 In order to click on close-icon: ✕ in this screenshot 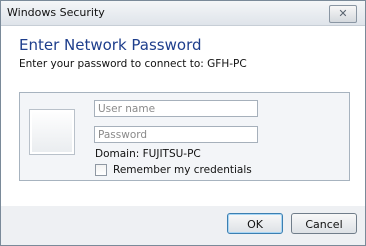, I will do `click(343, 13)`.